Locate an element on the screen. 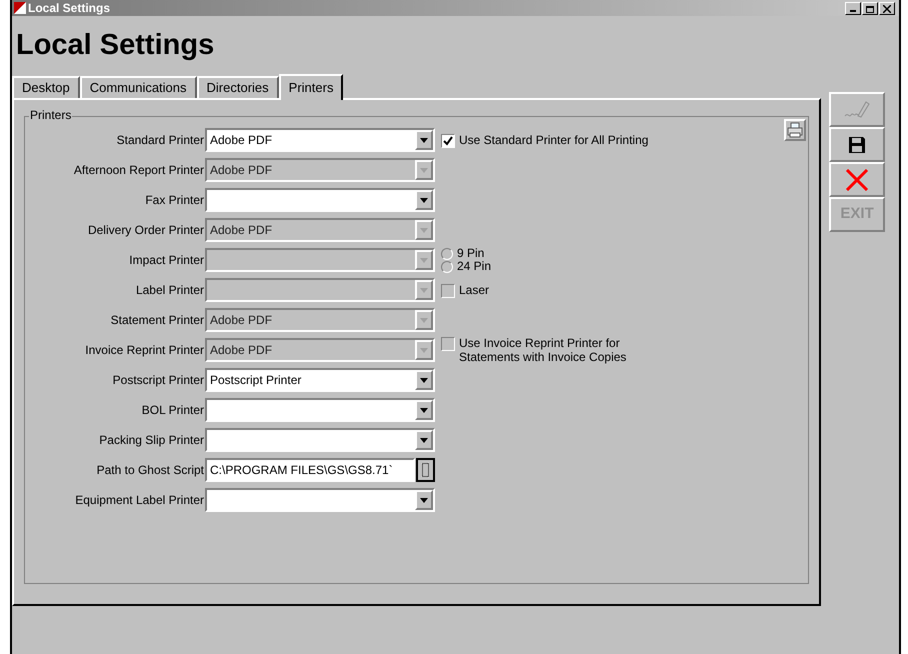 This screenshot has width=908, height=654. field-label: Delivery Order Printer is located at coordinates (145, 230).